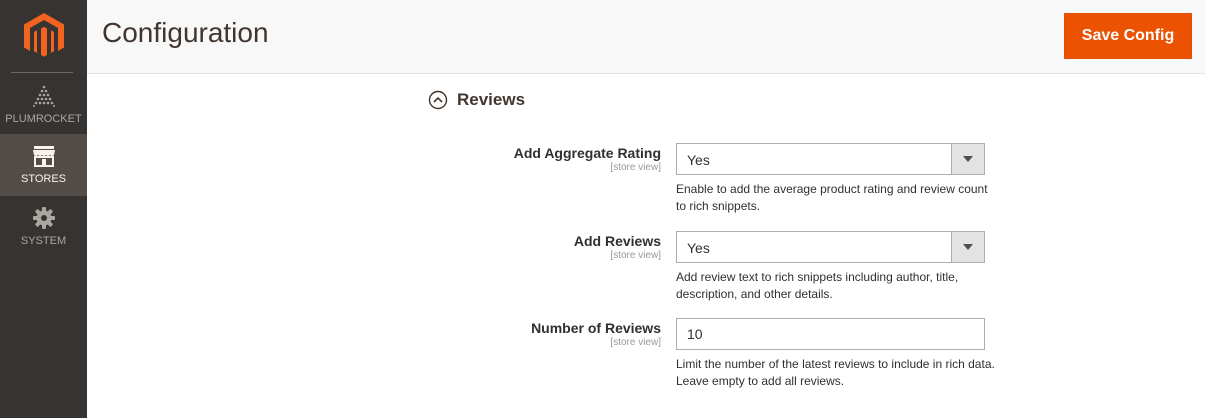  Describe the element at coordinates (587, 153) in the screenshot. I see `field-label-aggregate-rating: Add Aggregate Rating` at that location.